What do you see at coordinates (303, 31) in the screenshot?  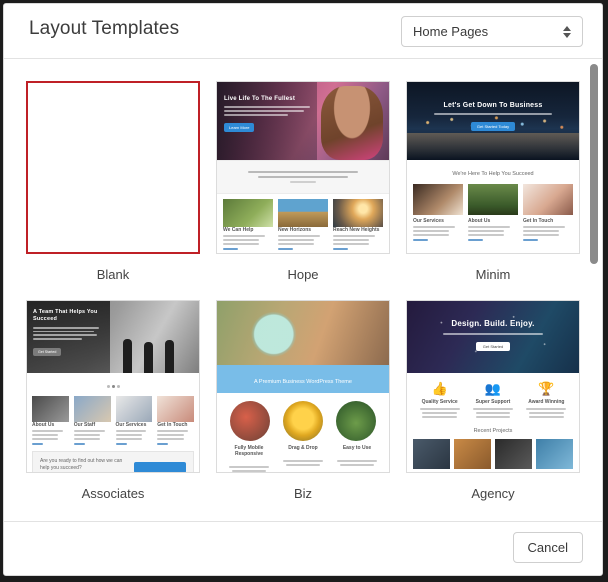 I see `modal-header: Layout Templates Home Pages` at bounding box center [303, 31].